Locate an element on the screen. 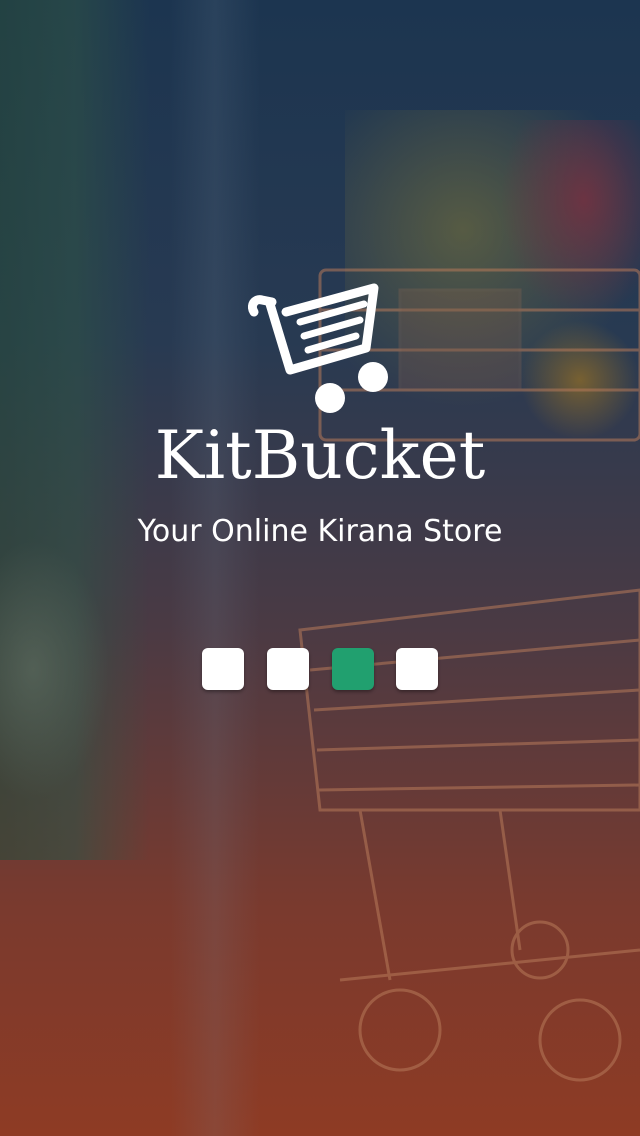 This screenshot has width=640, height=1136. tagline: Your Online Kirana Store is located at coordinates (320, 531).